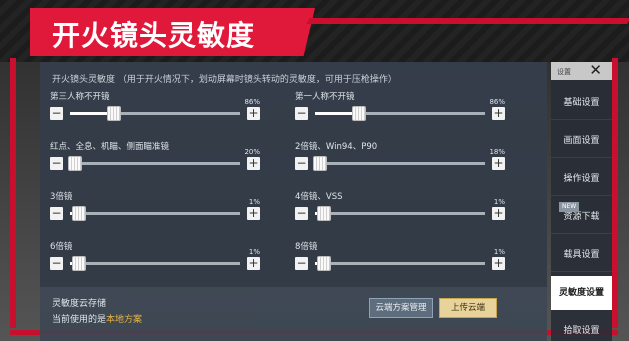 The width and height of the screenshot is (629, 341). I want to click on slider-value: 20%, so click(252, 152).